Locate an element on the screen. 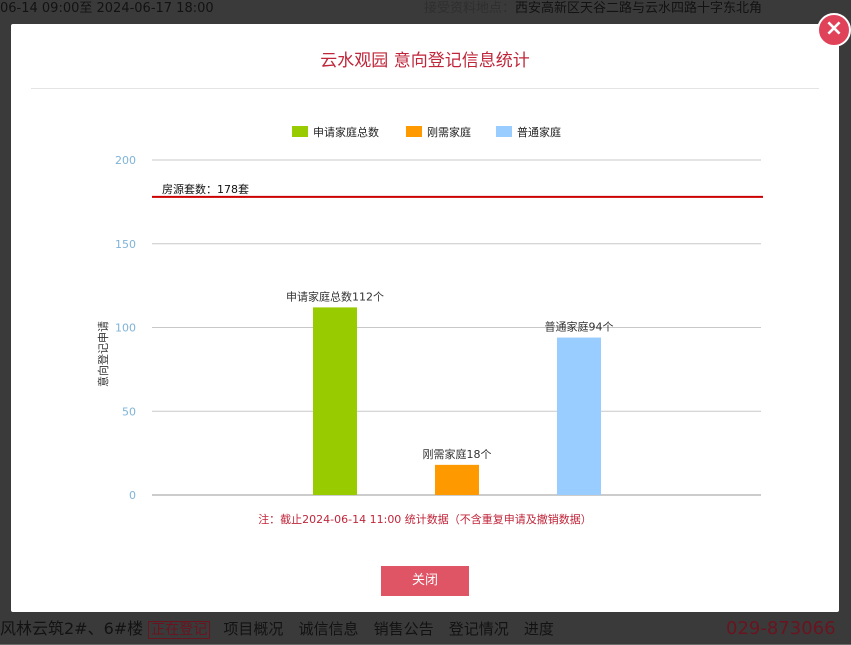  chart-y-axis-label: 意向登记申请 is located at coordinates (103, 354).